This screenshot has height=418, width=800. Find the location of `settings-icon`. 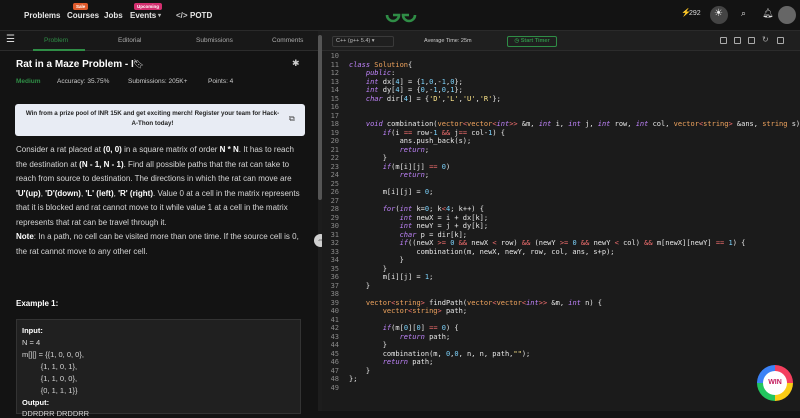

settings-icon is located at coordinates (751, 40).